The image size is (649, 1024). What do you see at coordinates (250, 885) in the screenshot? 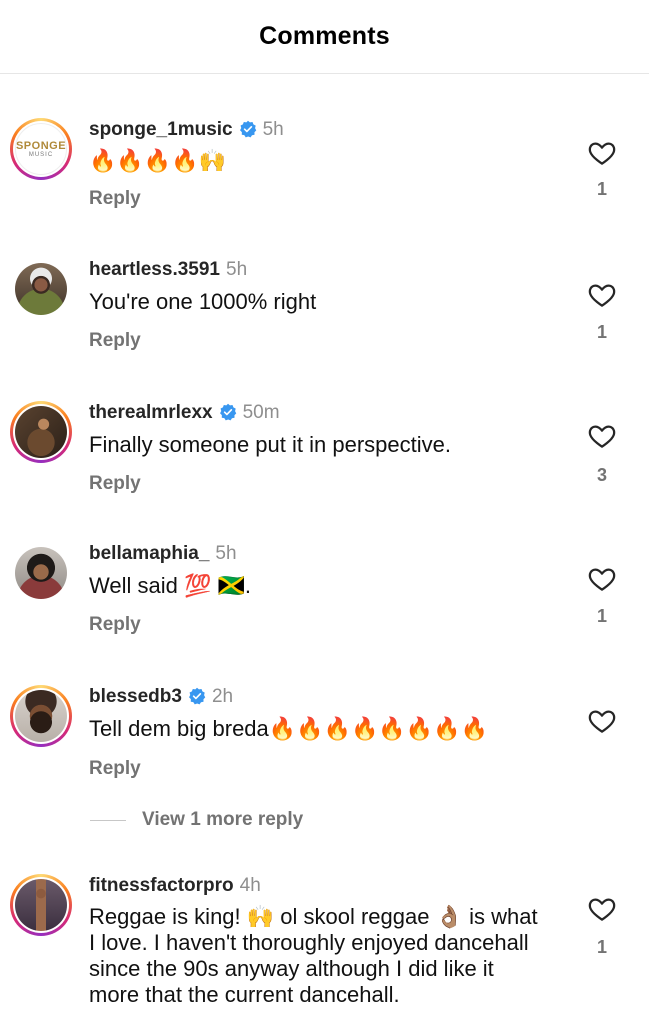
I see `comment-time: 4h` at bounding box center [250, 885].